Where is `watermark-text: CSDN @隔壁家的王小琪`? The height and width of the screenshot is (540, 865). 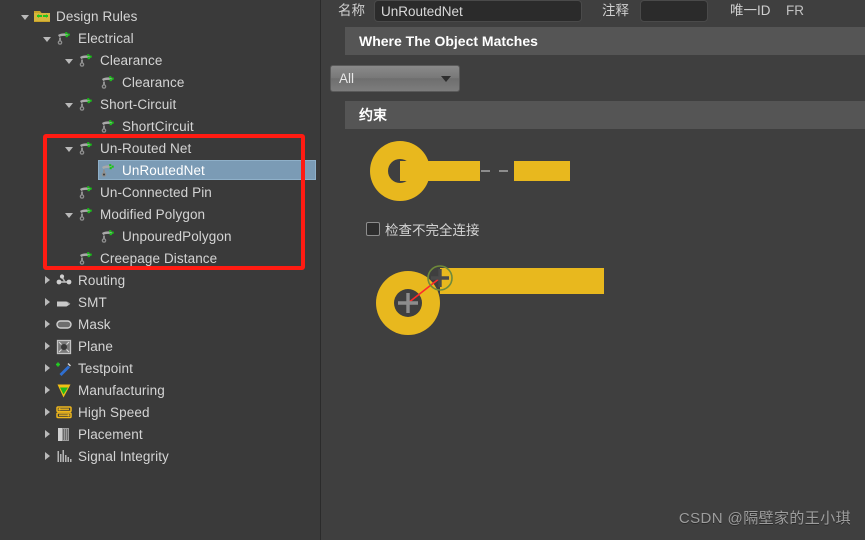 watermark-text: CSDN @隔壁家的王小琪 is located at coordinates (764, 518).